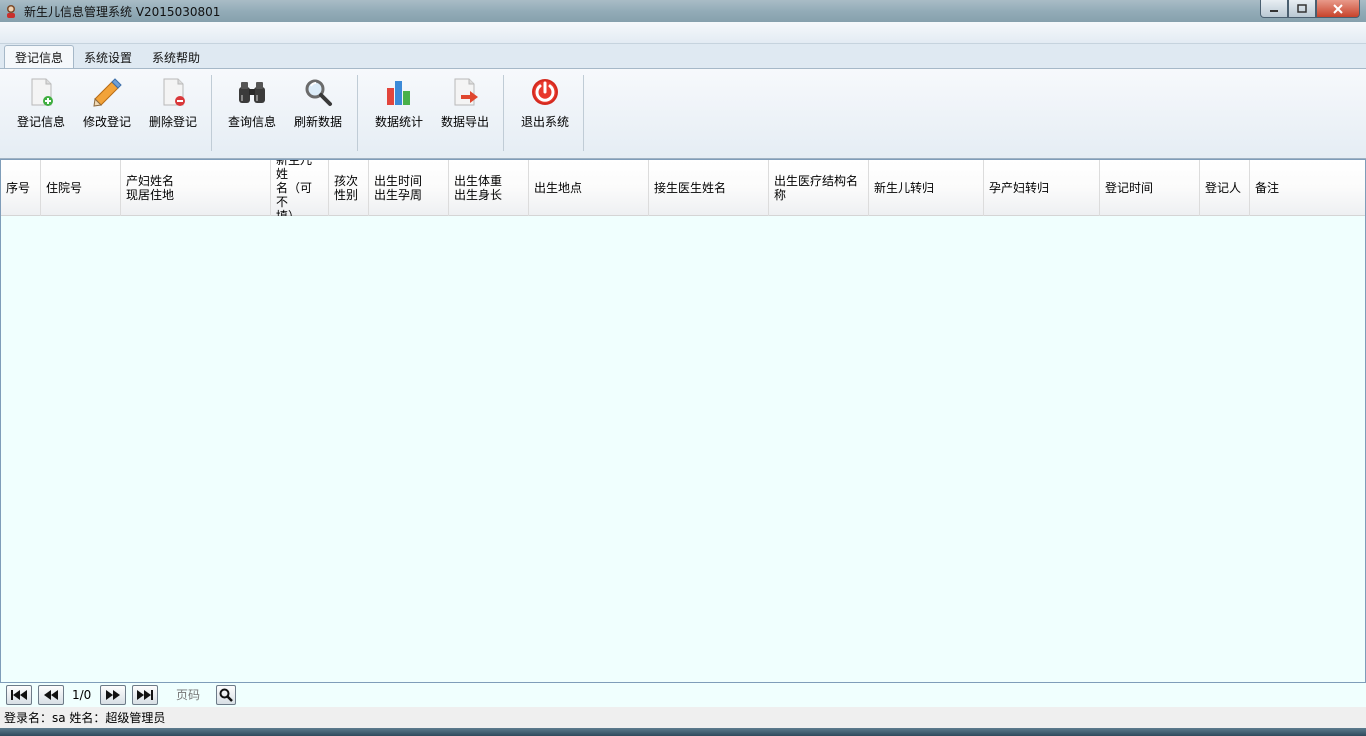  Describe the element at coordinates (82, 695) in the screenshot. I see `page-indicator: 1/0` at that location.